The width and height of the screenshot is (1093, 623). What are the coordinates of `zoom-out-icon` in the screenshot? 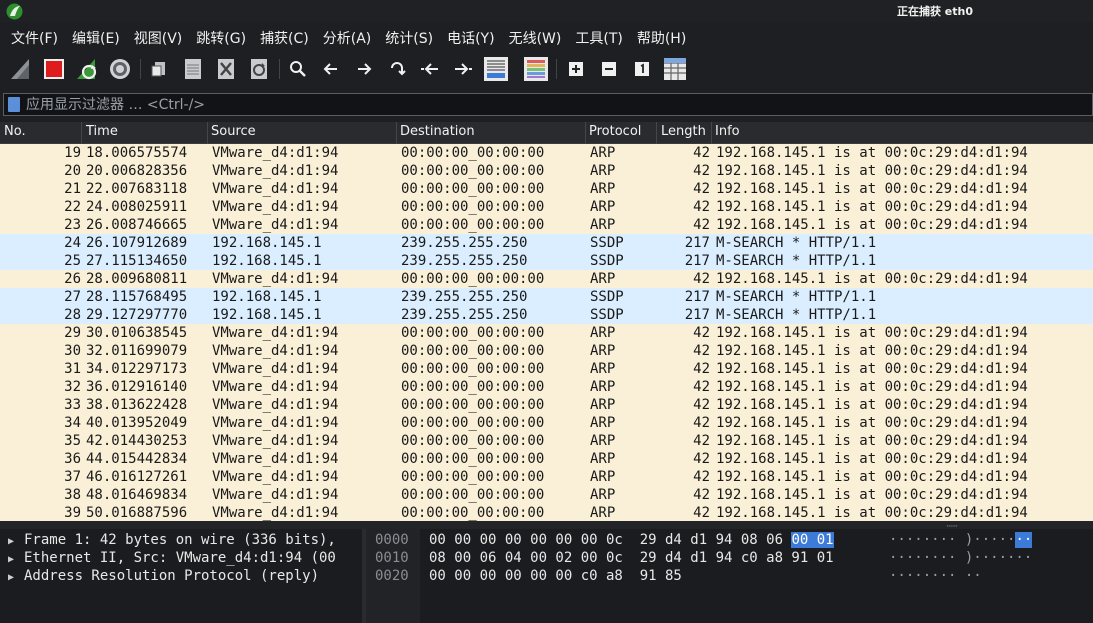 It's located at (609, 69).